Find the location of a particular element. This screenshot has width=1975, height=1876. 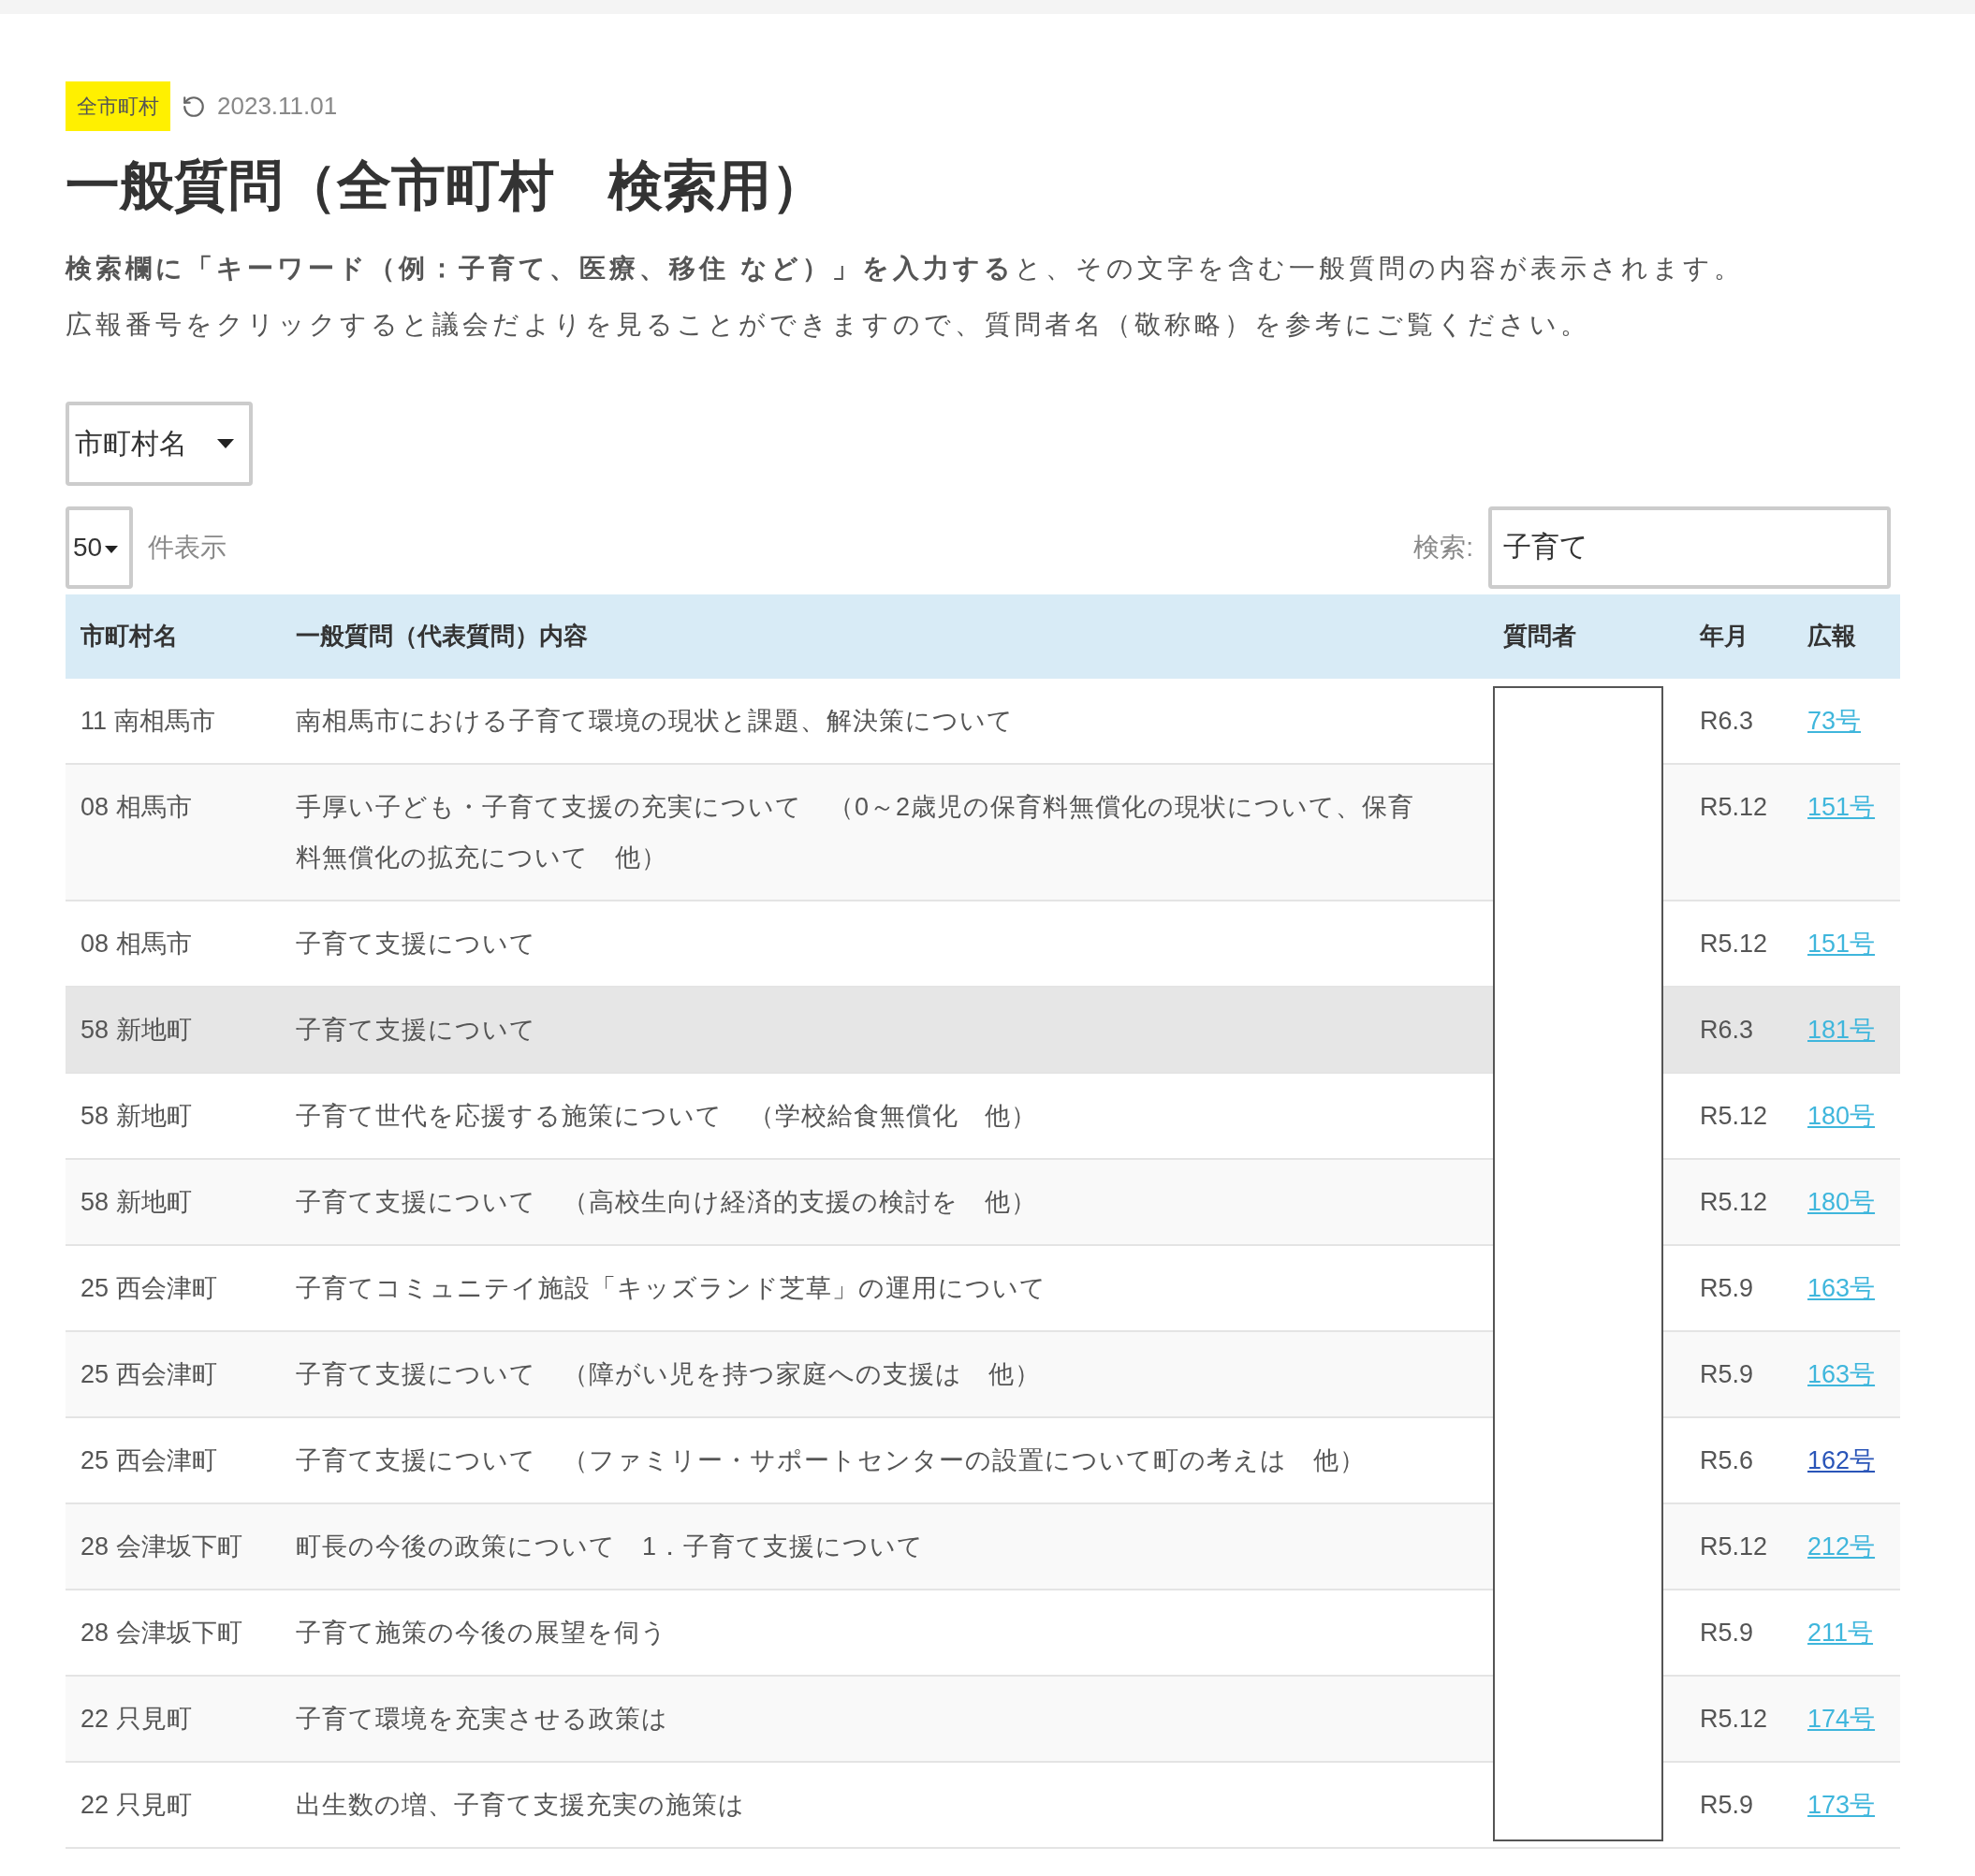

table-cell: 手厚い子ども・子育て支援の充実について （0～2歳児の保育料無償化の現状について、保育料無償化の拡充について 他） is located at coordinates (884, 832).